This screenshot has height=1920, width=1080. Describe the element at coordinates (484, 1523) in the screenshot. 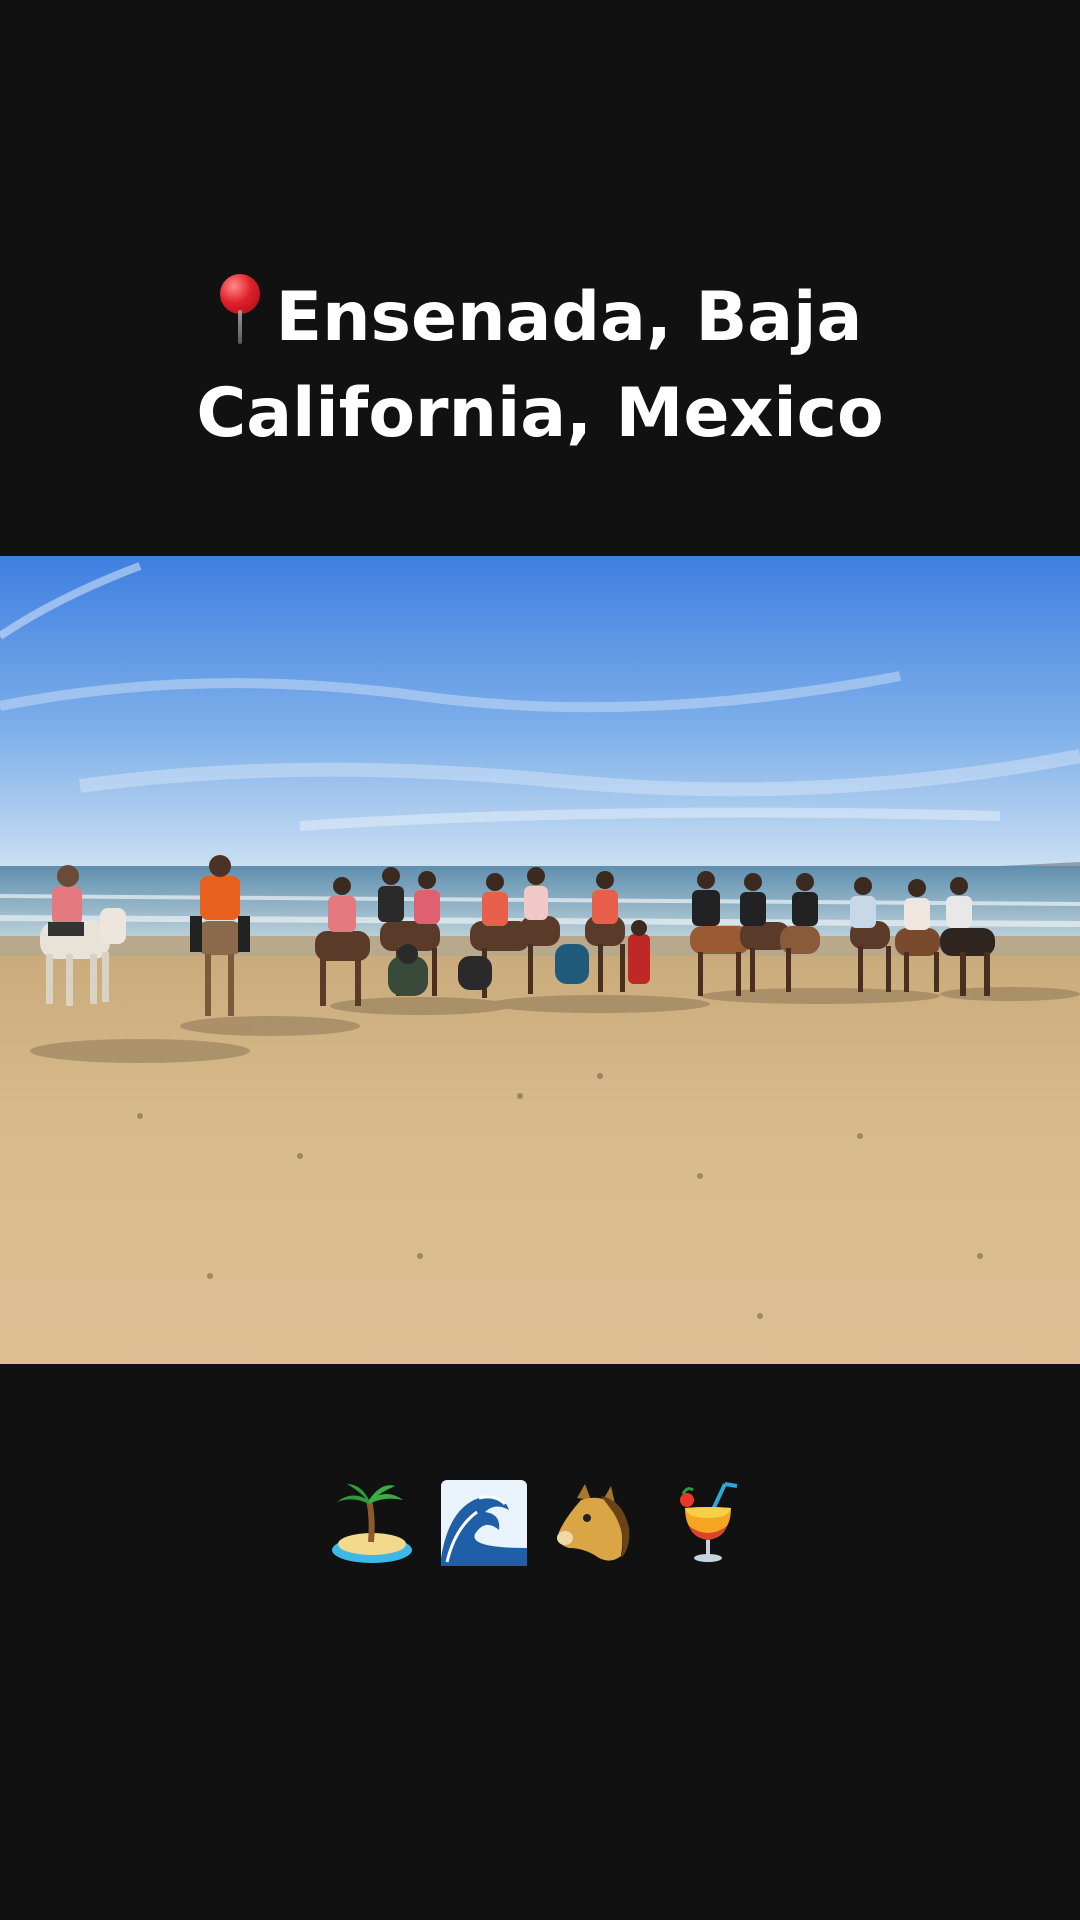

I see `water-wave-icon` at that location.